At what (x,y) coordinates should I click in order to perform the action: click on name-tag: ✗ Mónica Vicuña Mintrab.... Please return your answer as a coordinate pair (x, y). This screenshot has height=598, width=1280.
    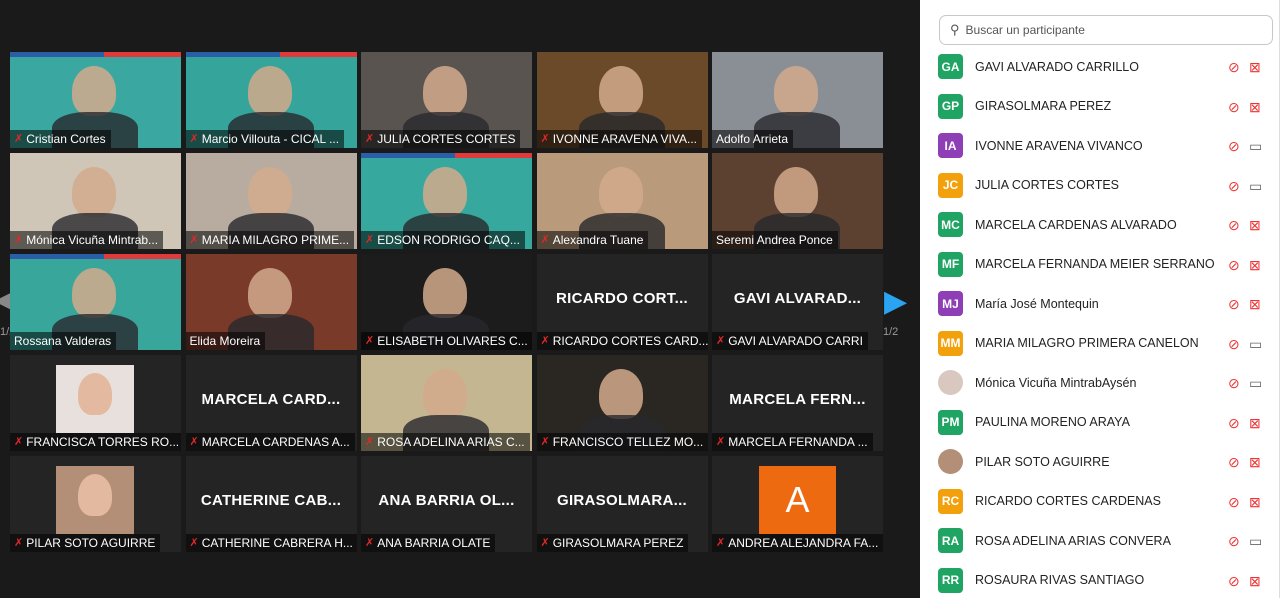
    Looking at the image, I should click on (87, 240).